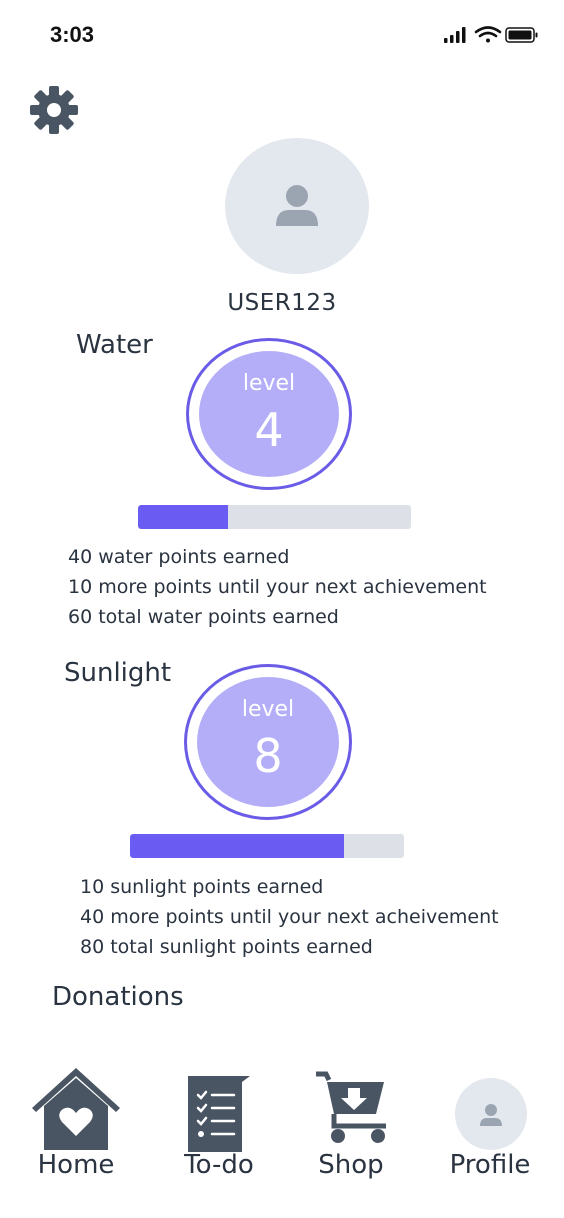 The image size is (564, 1218). I want to click on water-progress-bar, so click(274, 517).